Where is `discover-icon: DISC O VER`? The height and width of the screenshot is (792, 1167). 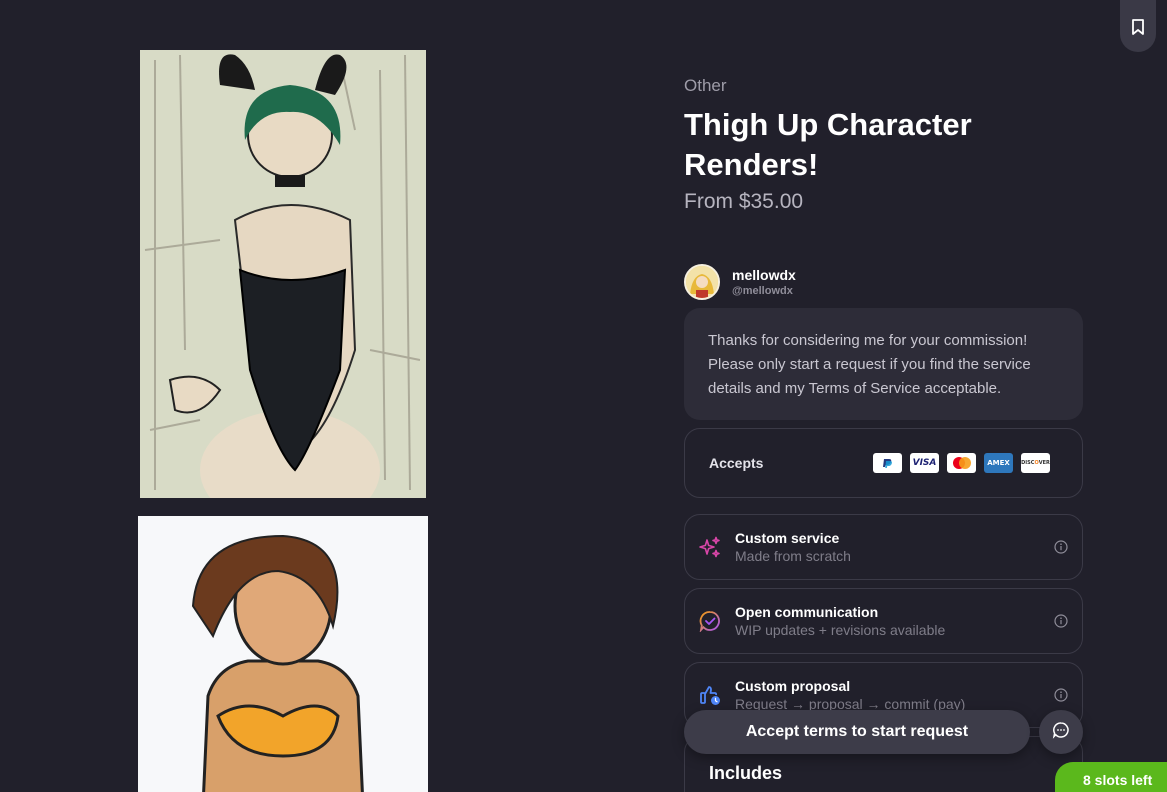 discover-icon: DISC O VER is located at coordinates (1035, 463).